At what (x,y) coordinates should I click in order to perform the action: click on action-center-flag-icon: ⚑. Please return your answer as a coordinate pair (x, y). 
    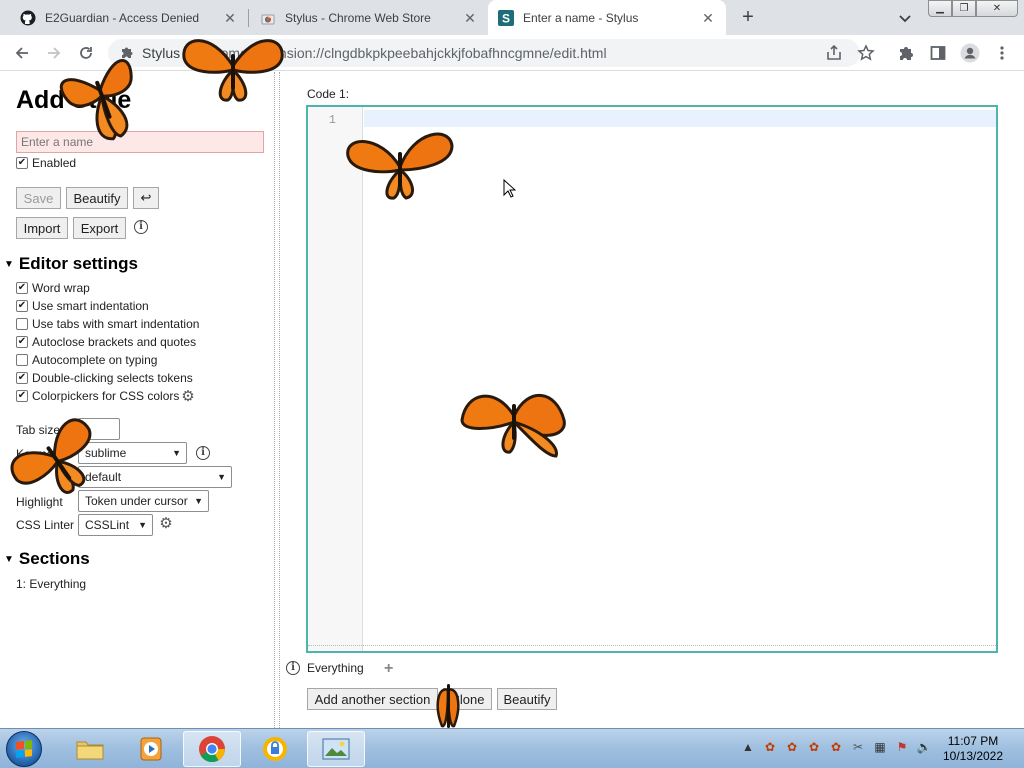
    Looking at the image, I should click on (902, 747).